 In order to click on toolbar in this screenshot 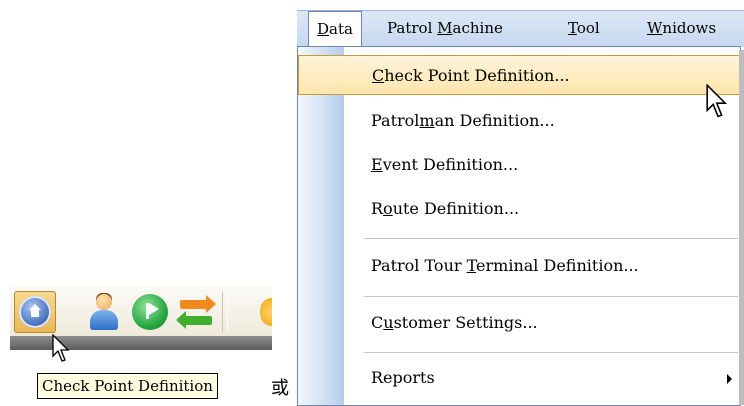, I will do `click(141, 318)`.